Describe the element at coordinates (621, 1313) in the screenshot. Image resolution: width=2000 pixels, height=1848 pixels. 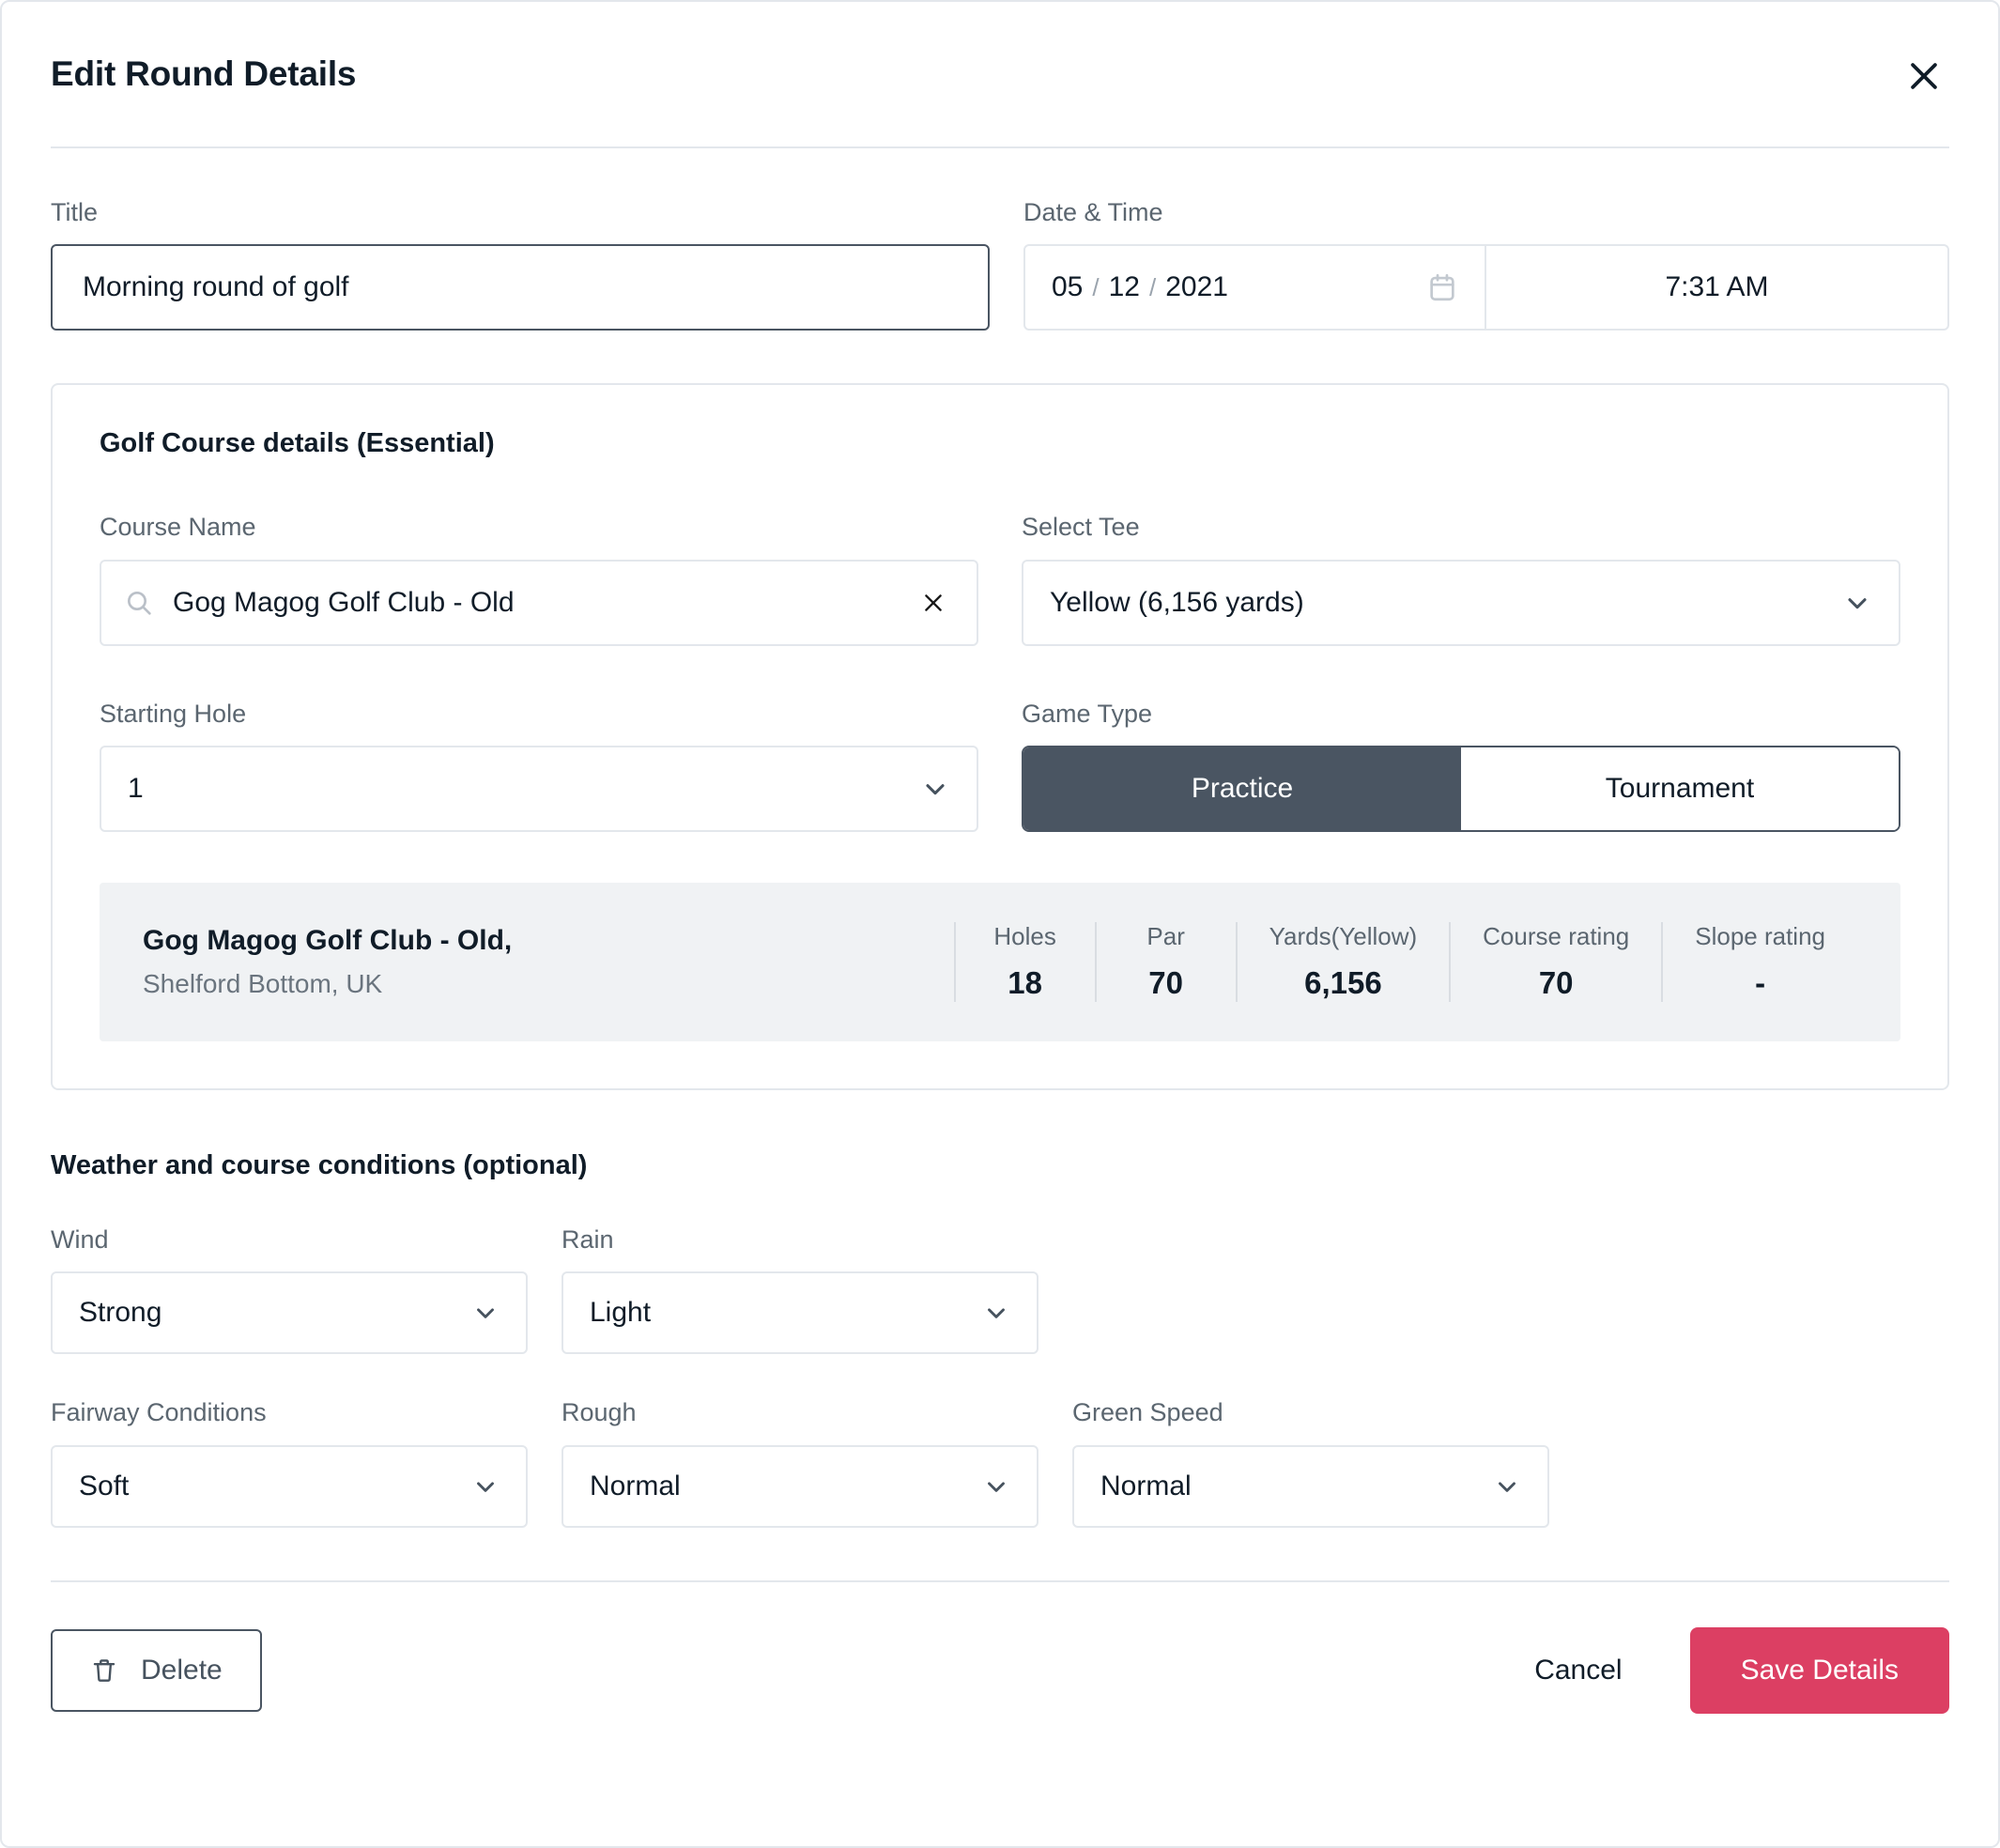
I see `rain-value: Light` at that location.